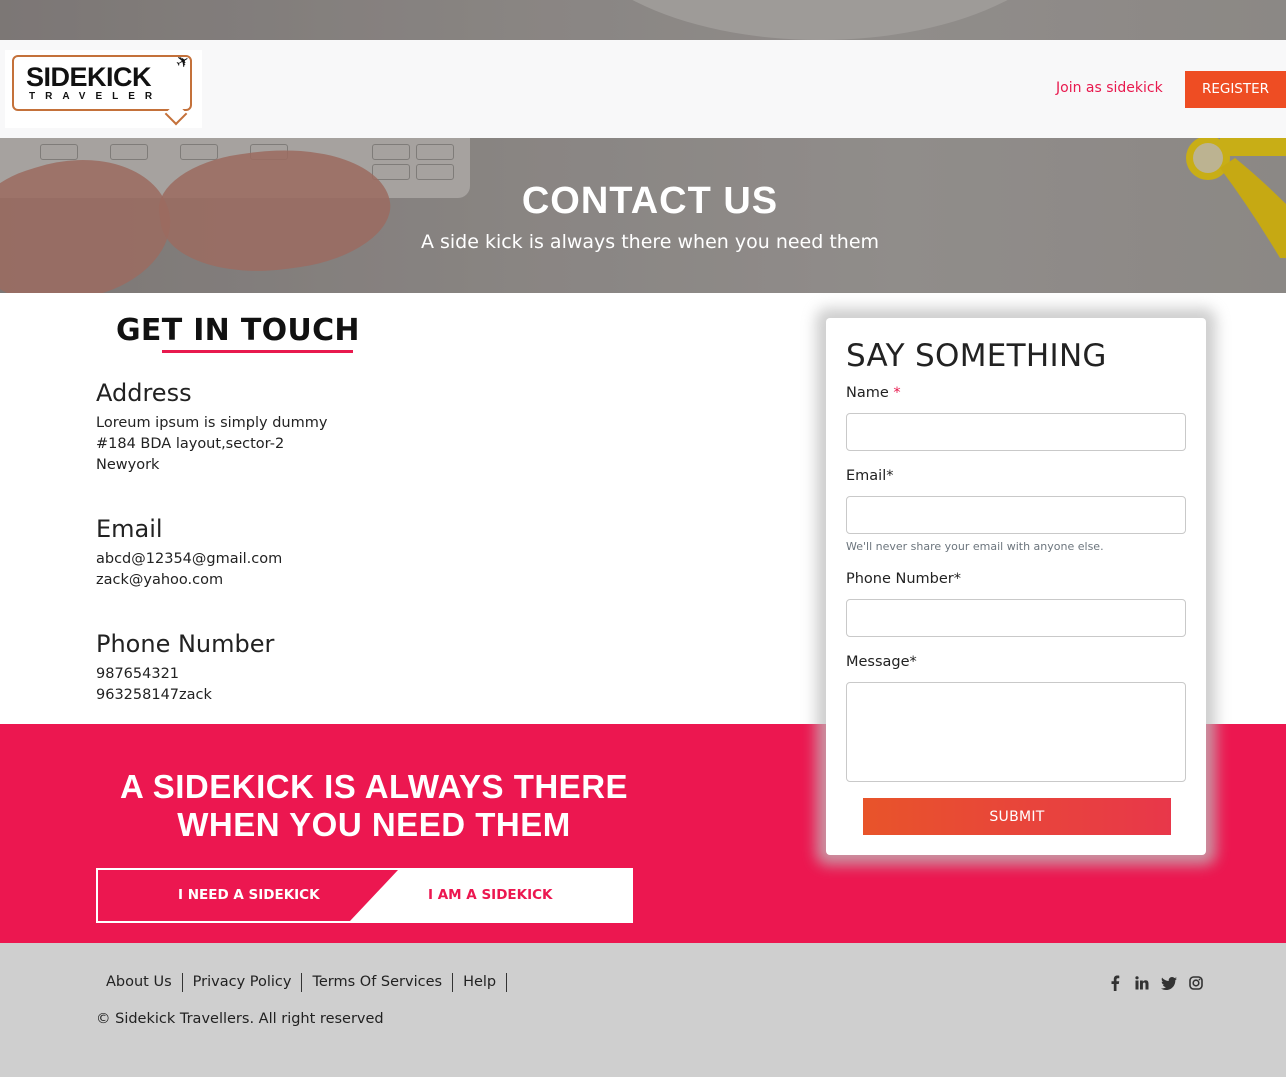  I want to click on instagram-icon, so click(1195, 983).